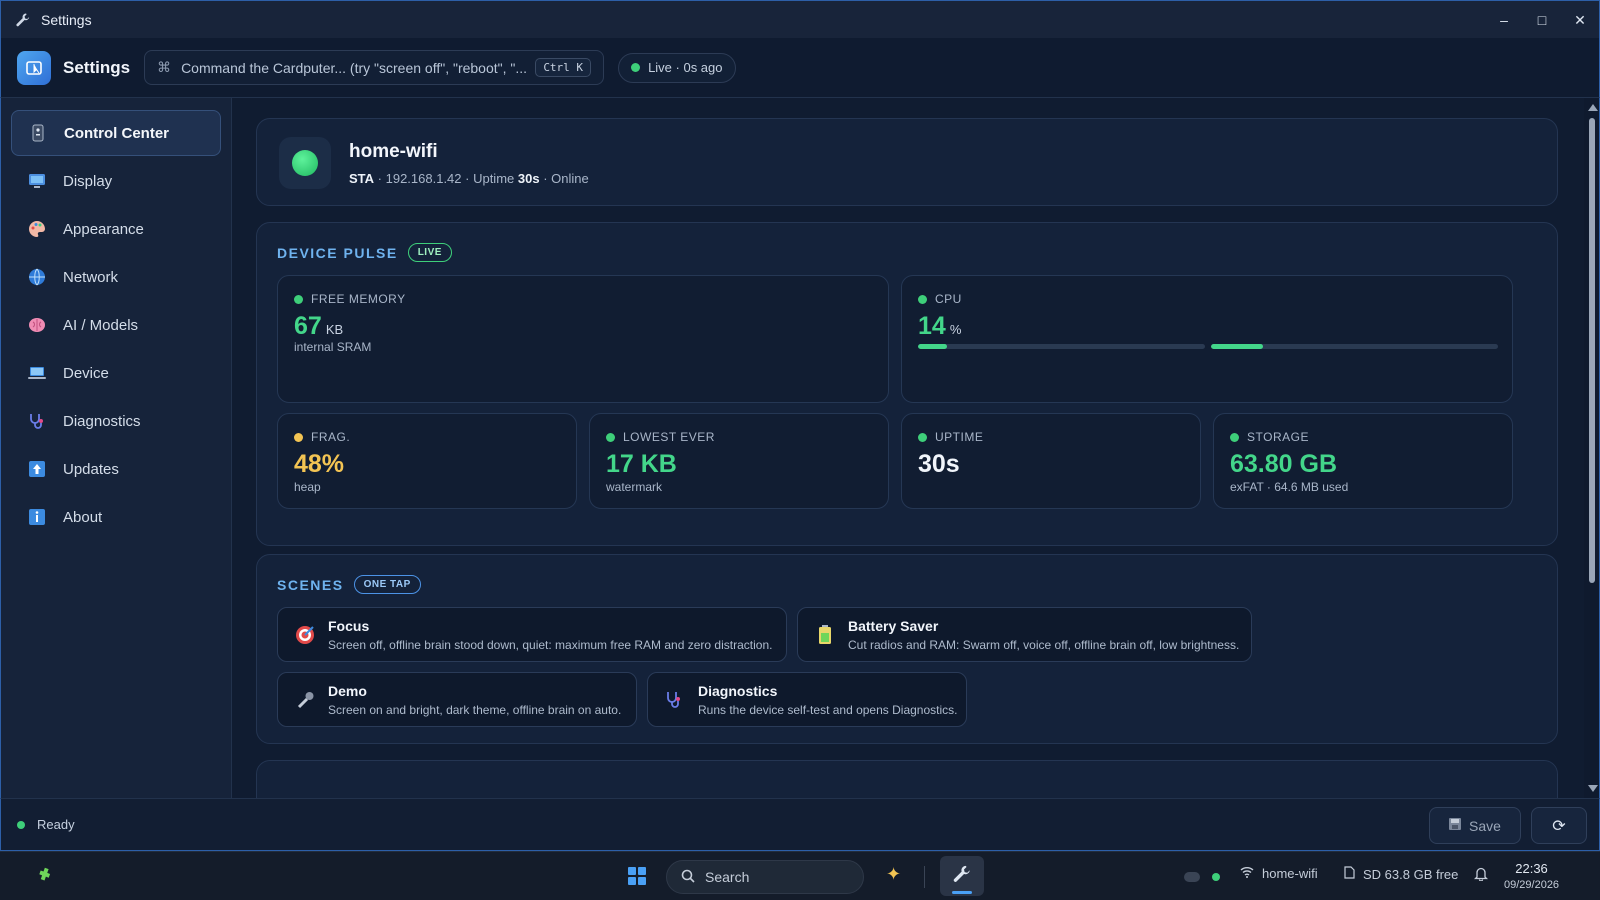 The width and height of the screenshot is (1600, 900). I want to click on start-menu-icon, so click(637, 876).